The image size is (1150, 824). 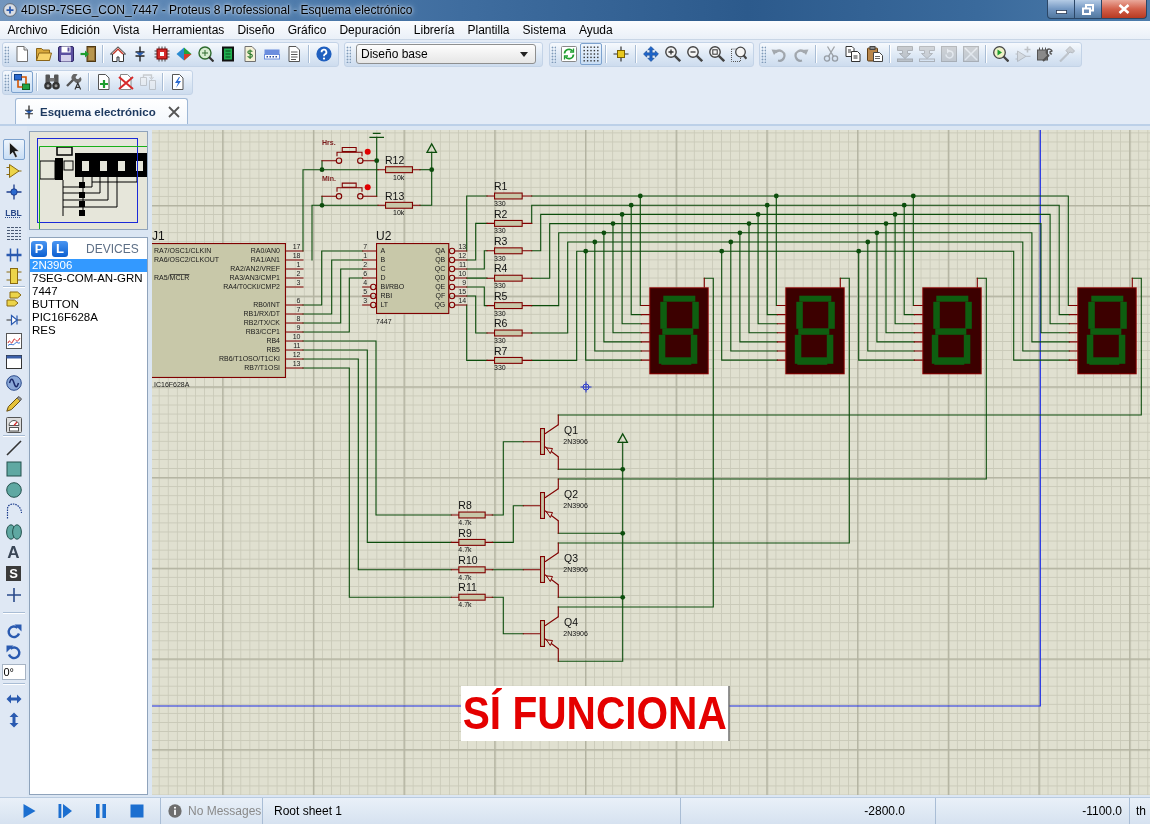 I want to click on annotation-label: SÍ FUNCIONA, so click(x=595, y=713).